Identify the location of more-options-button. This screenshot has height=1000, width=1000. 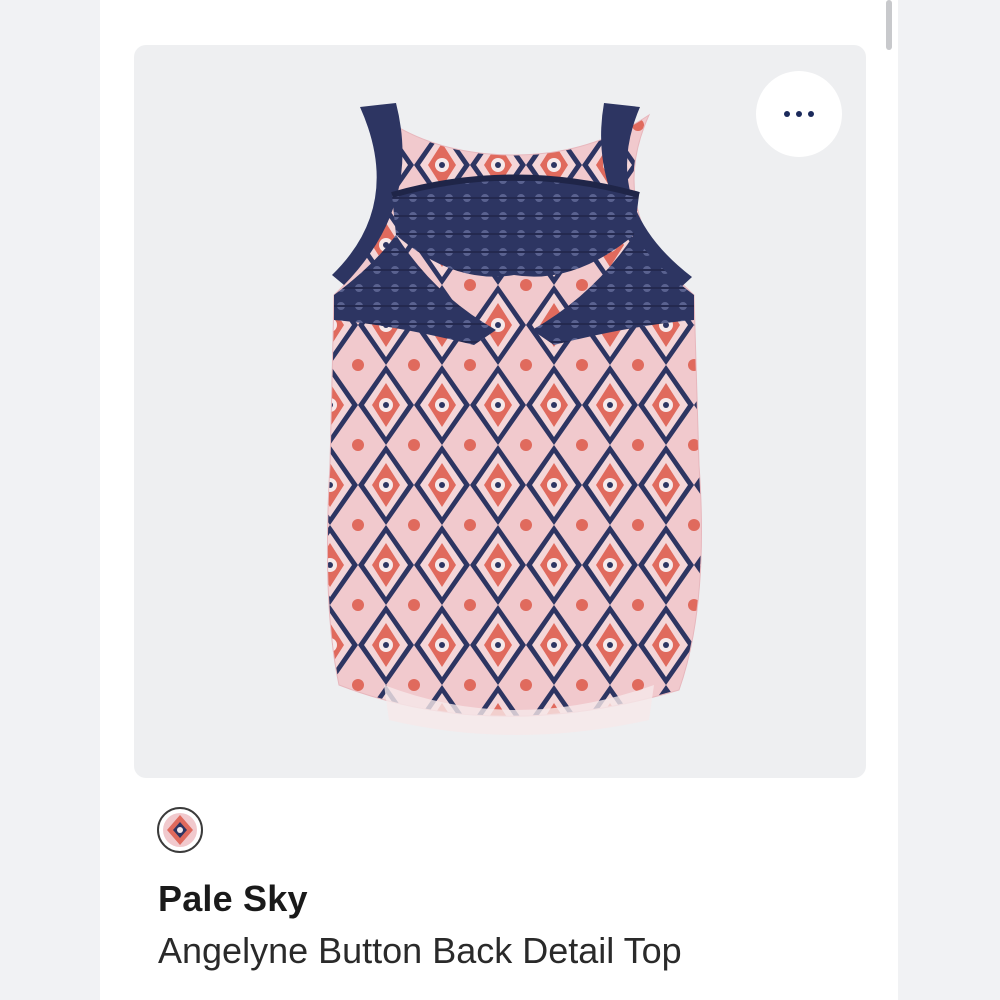
(799, 114).